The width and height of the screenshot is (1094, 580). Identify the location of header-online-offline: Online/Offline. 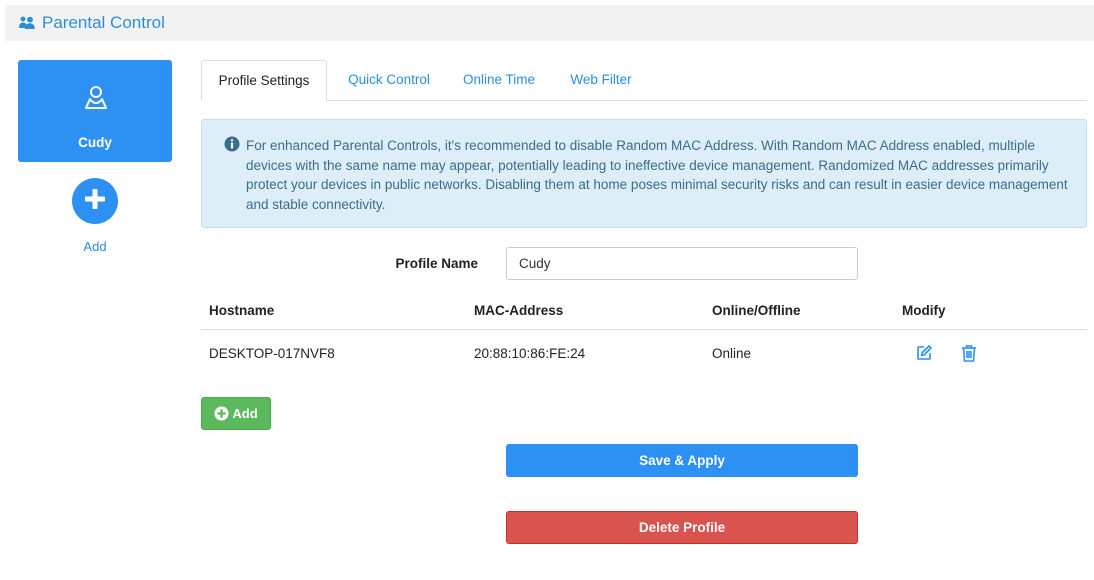
(756, 310).